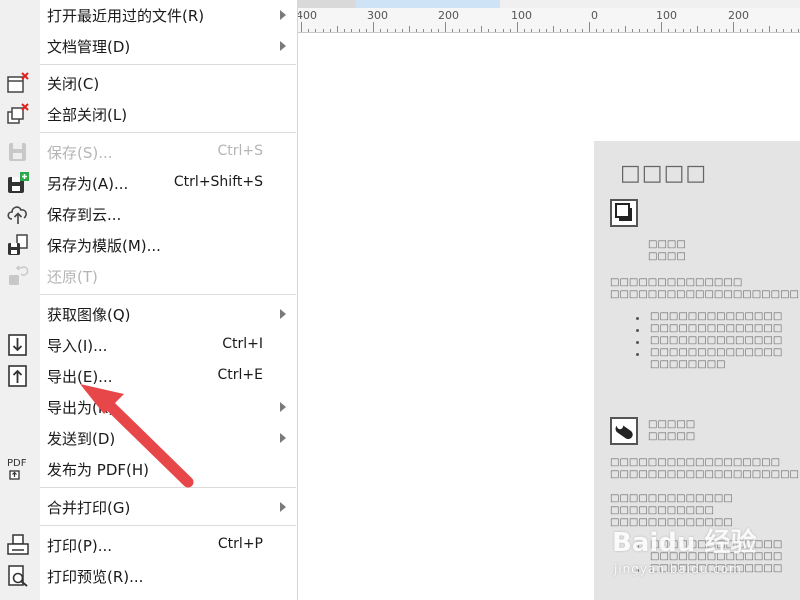 The image size is (800, 600). What do you see at coordinates (148, 376) in the screenshot?
I see `menu-item-export: 导出(E)... Ctrl+E` at bounding box center [148, 376].